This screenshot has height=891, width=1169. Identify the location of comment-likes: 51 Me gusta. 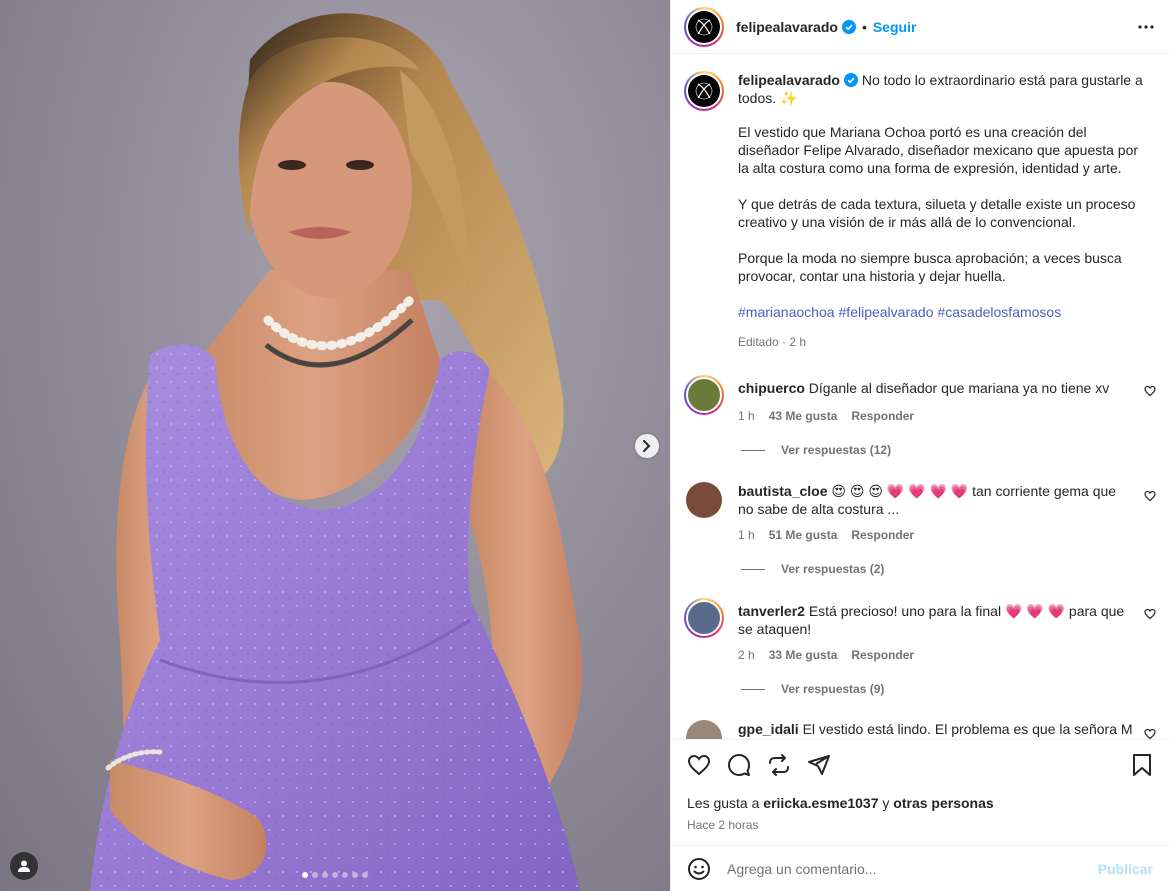
(803, 535).